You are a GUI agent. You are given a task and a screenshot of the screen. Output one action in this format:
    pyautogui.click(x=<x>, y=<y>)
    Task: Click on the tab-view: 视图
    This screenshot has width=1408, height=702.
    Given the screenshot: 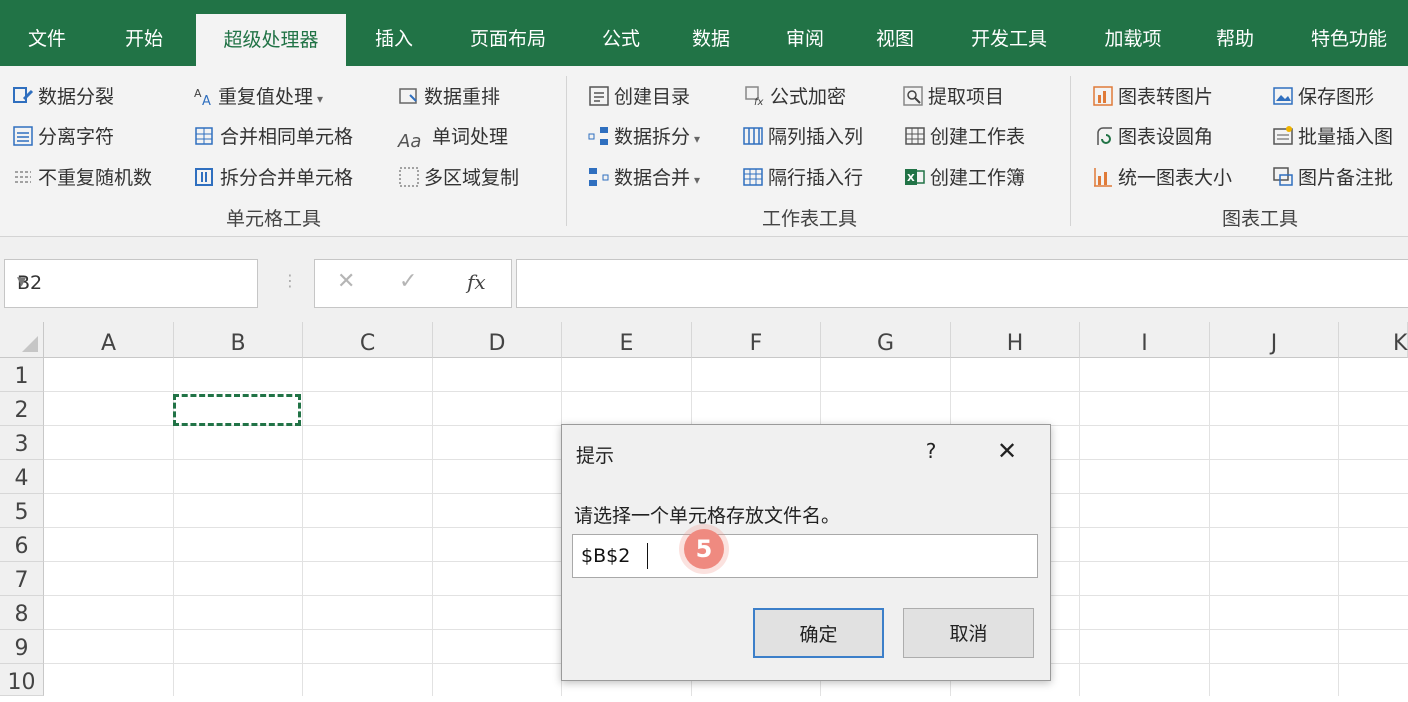 What is the action you would take?
    pyautogui.click(x=895, y=33)
    